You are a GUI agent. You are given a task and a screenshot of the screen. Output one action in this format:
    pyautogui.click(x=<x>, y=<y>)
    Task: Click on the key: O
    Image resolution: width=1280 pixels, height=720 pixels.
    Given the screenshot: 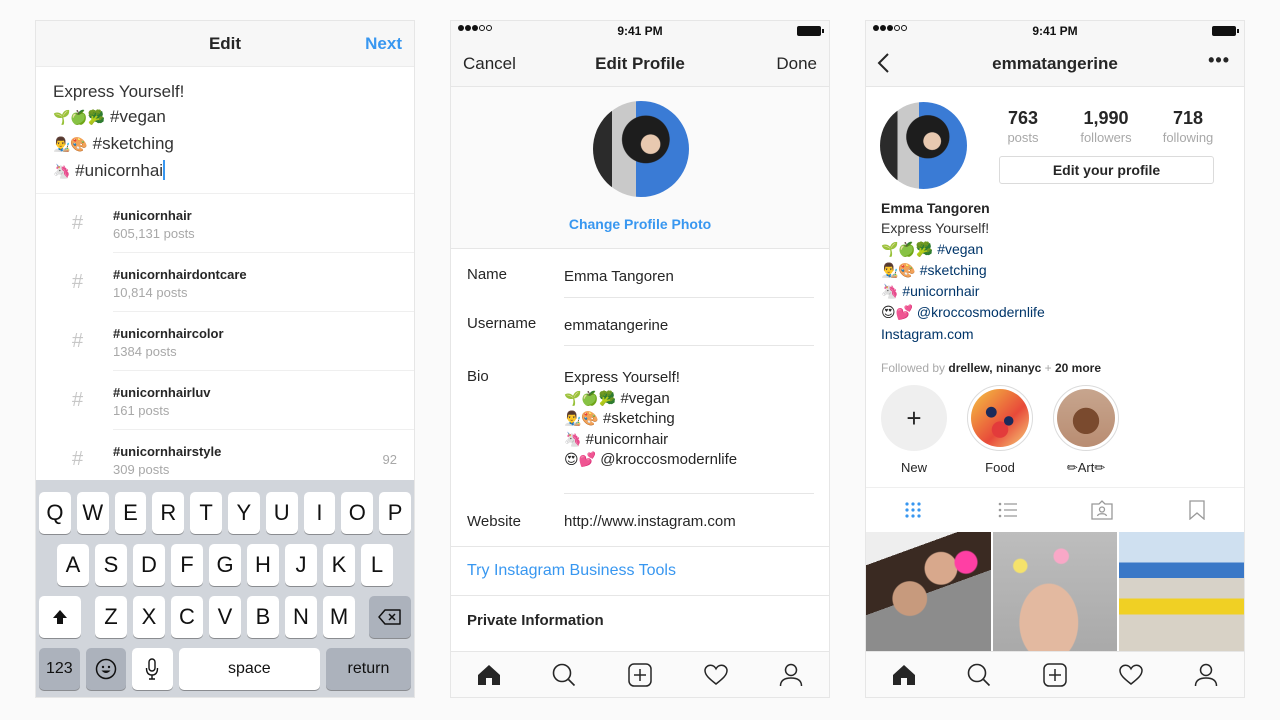 What is the action you would take?
    pyautogui.click(x=357, y=513)
    